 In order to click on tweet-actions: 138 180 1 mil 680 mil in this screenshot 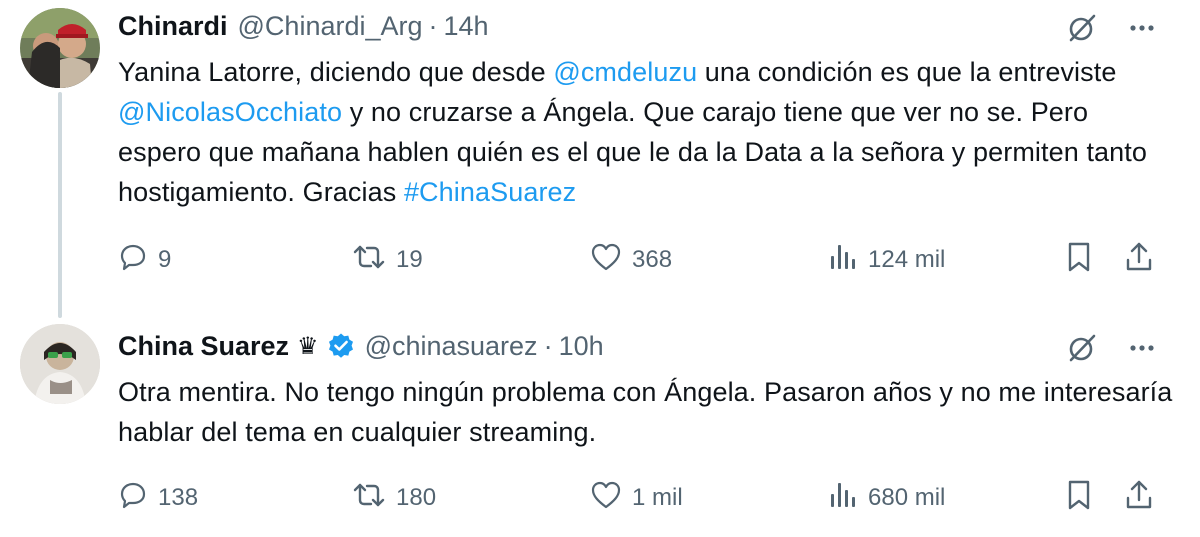, I will do `click(644, 498)`.